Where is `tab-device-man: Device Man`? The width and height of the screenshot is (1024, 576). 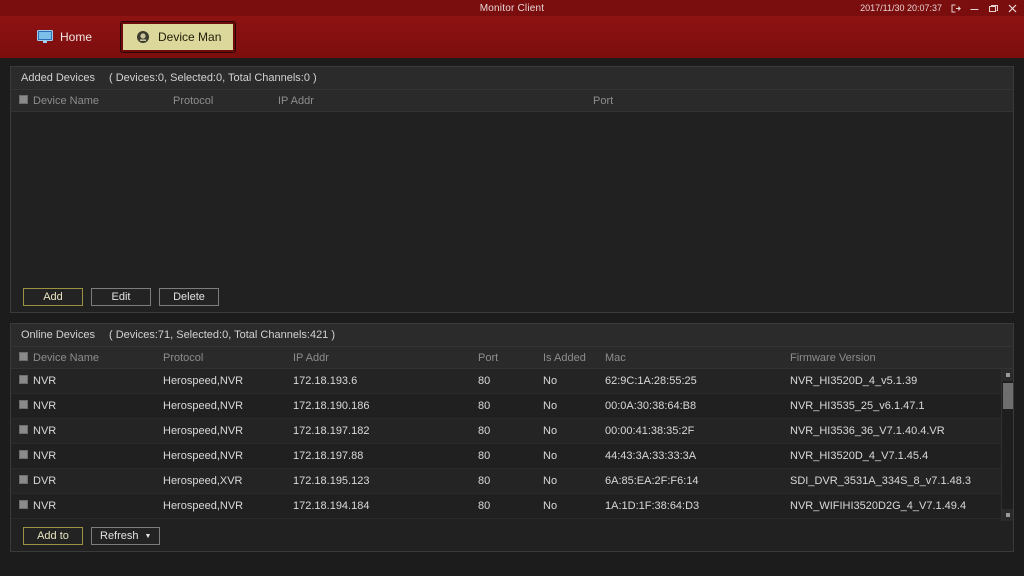
tab-device-man: Device Man is located at coordinates (178, 37).